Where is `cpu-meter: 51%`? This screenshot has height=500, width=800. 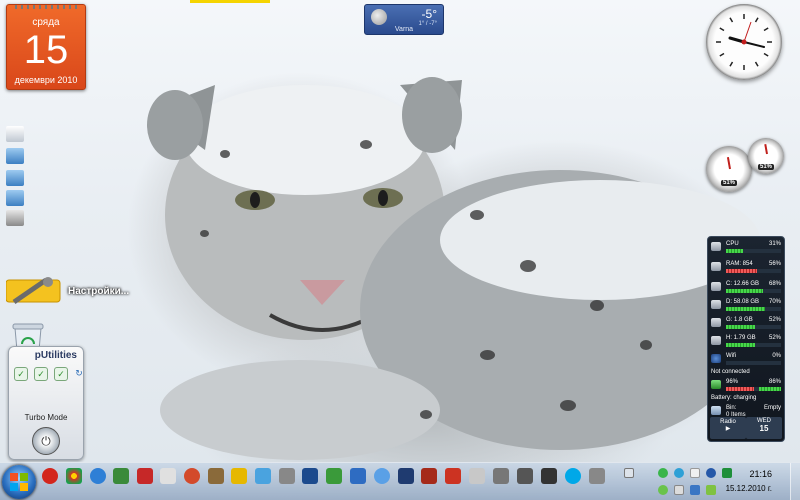 cpu-meter: 51% is located at coordinates (729, 169).